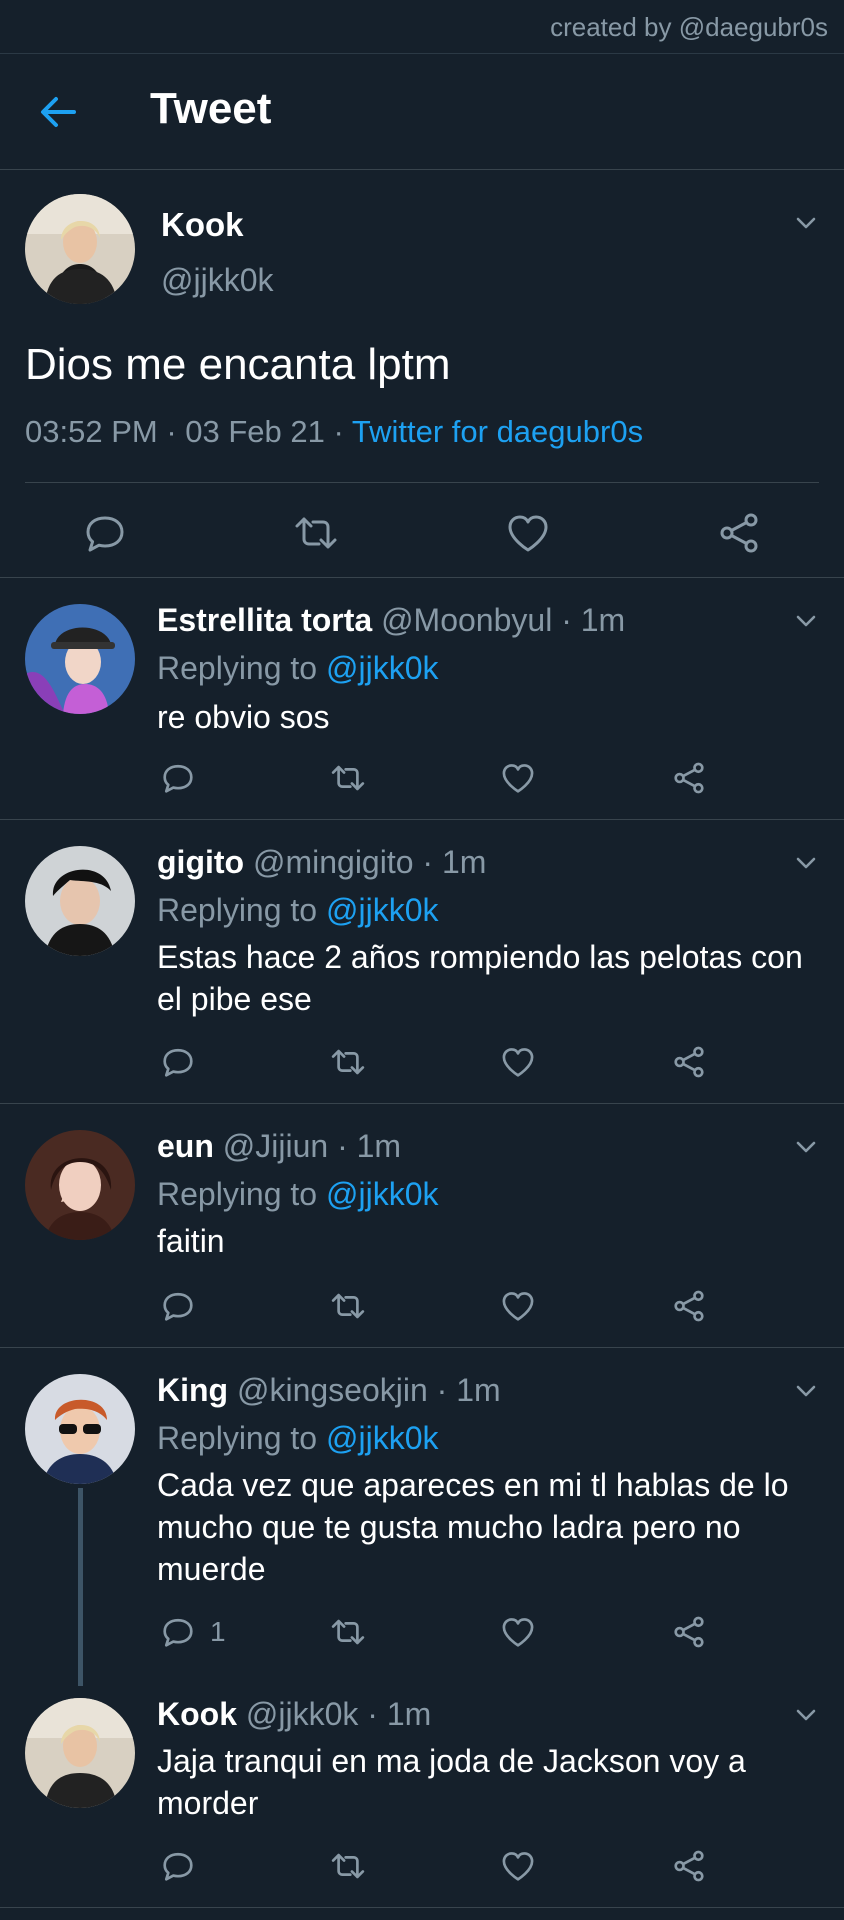 The height and width of the screenshot is (1920, 844). Describe the element at coordinates (466, 620) in the screenshot. I see `reply-author-handle: @Moonbyul` at that location.